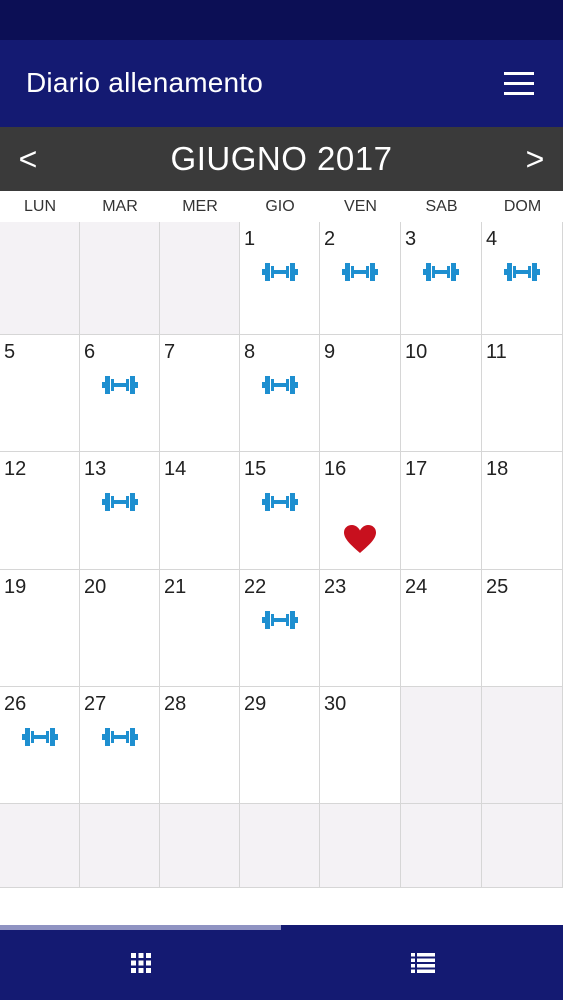 This screenshot has height=1000, width=563. I want to click on calendar-day-cell: 1, so click(280, 278).